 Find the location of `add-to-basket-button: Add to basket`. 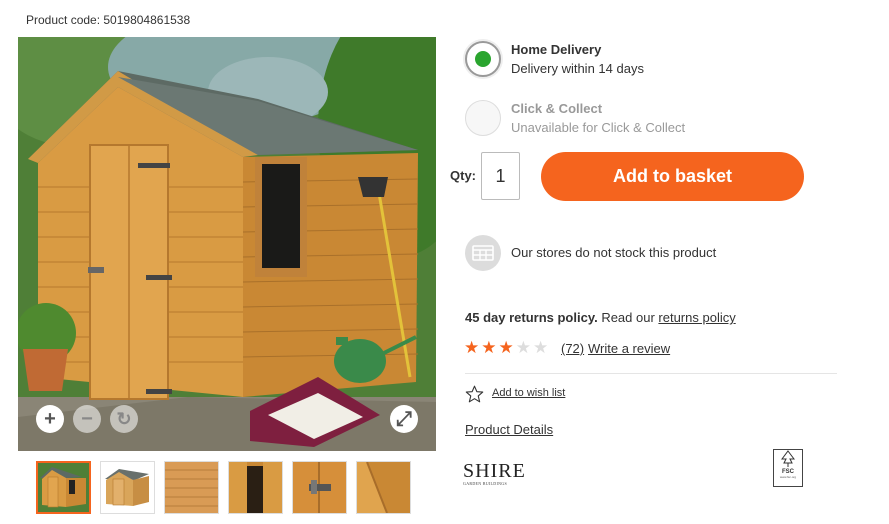

add-to-basket-button: Add to basket is located at coordinates (672, 176).